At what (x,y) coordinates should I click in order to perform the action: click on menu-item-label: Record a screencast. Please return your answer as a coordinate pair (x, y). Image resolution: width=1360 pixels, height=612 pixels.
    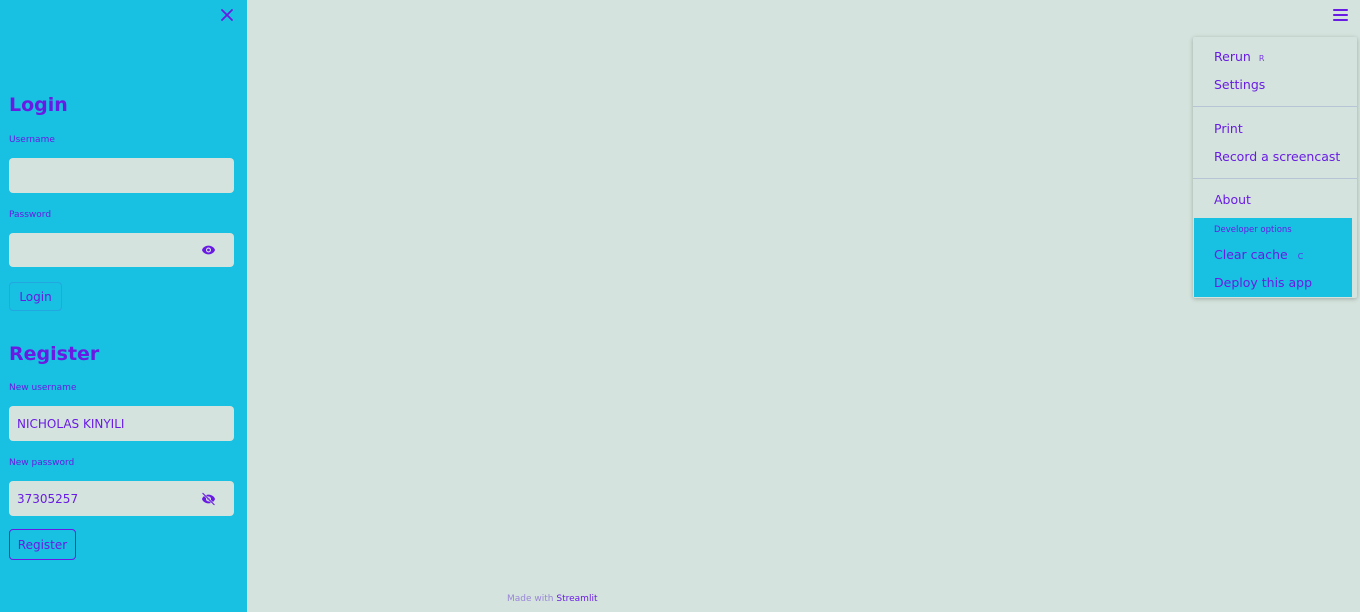
    Looking at the image, I should click on (1277, 156).